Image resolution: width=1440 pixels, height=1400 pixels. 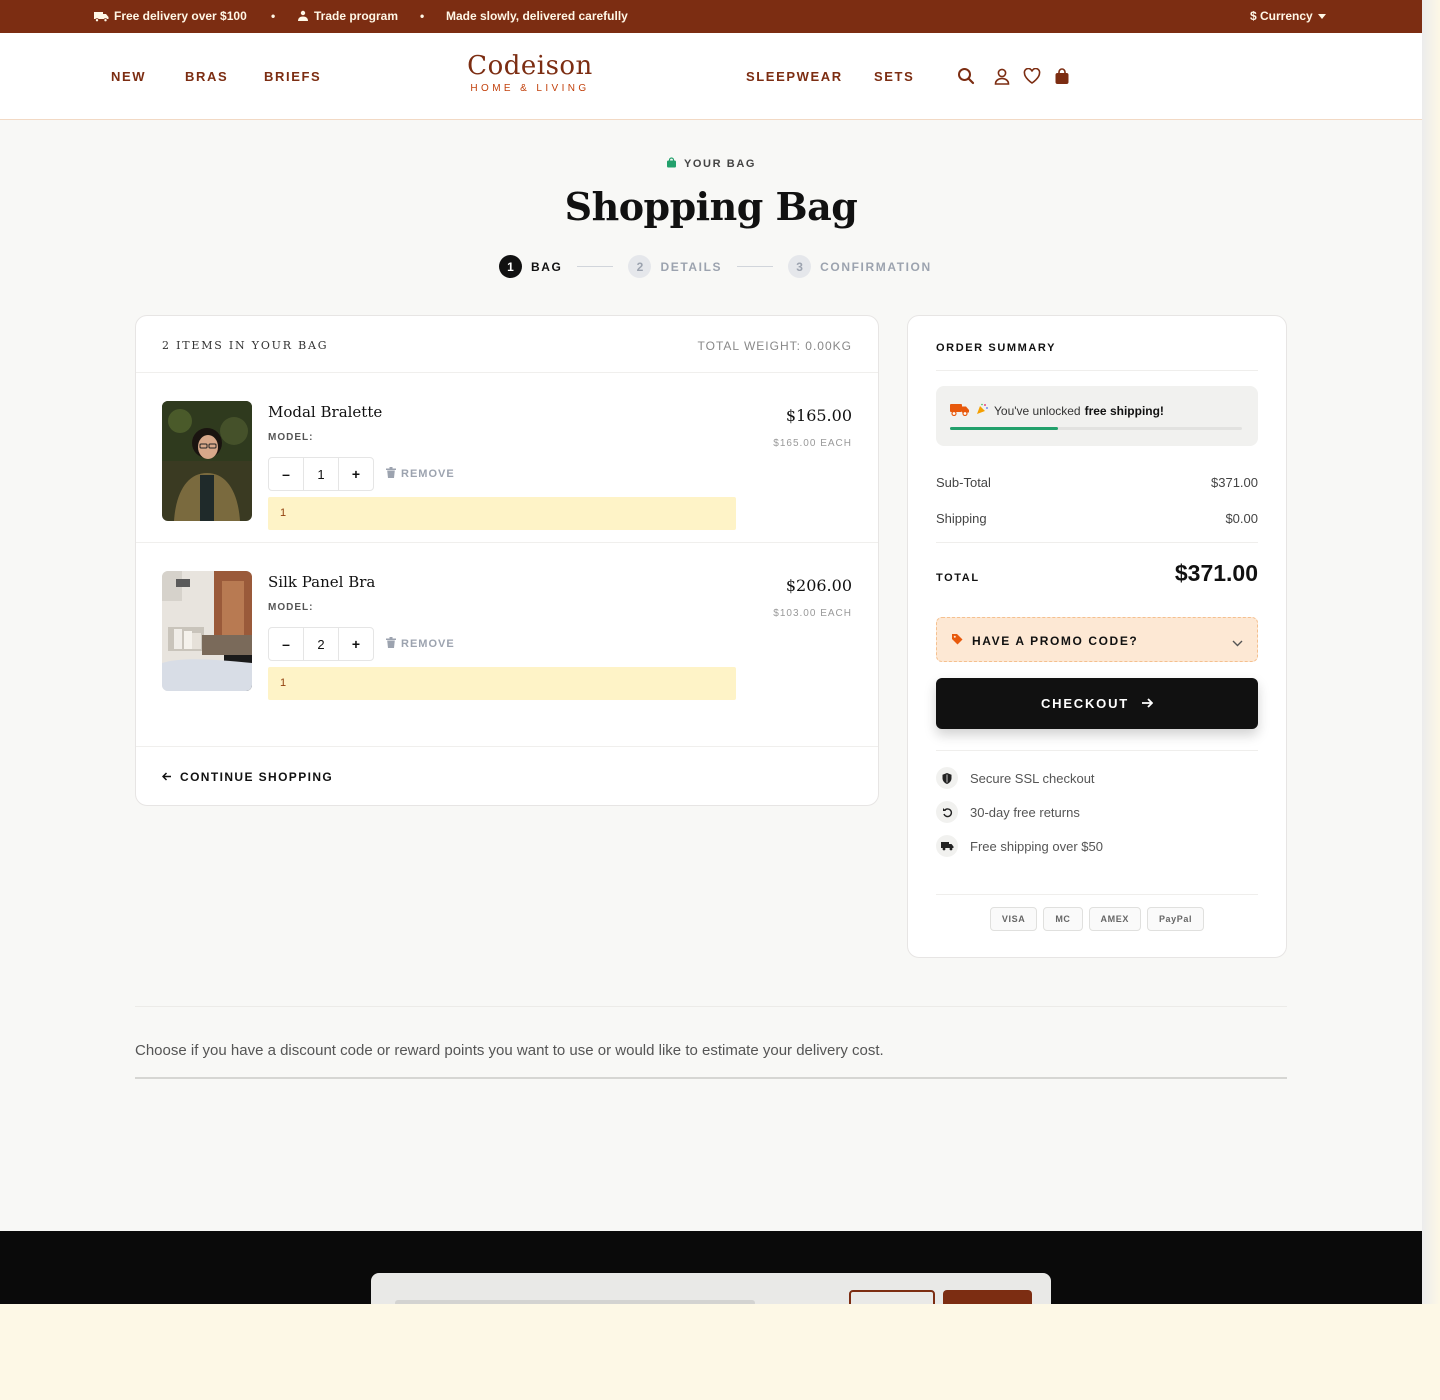 What do you see at coordinates (502, 513) in the screenshot?
I see `item-note: 1` at bounding box center [502, 513].